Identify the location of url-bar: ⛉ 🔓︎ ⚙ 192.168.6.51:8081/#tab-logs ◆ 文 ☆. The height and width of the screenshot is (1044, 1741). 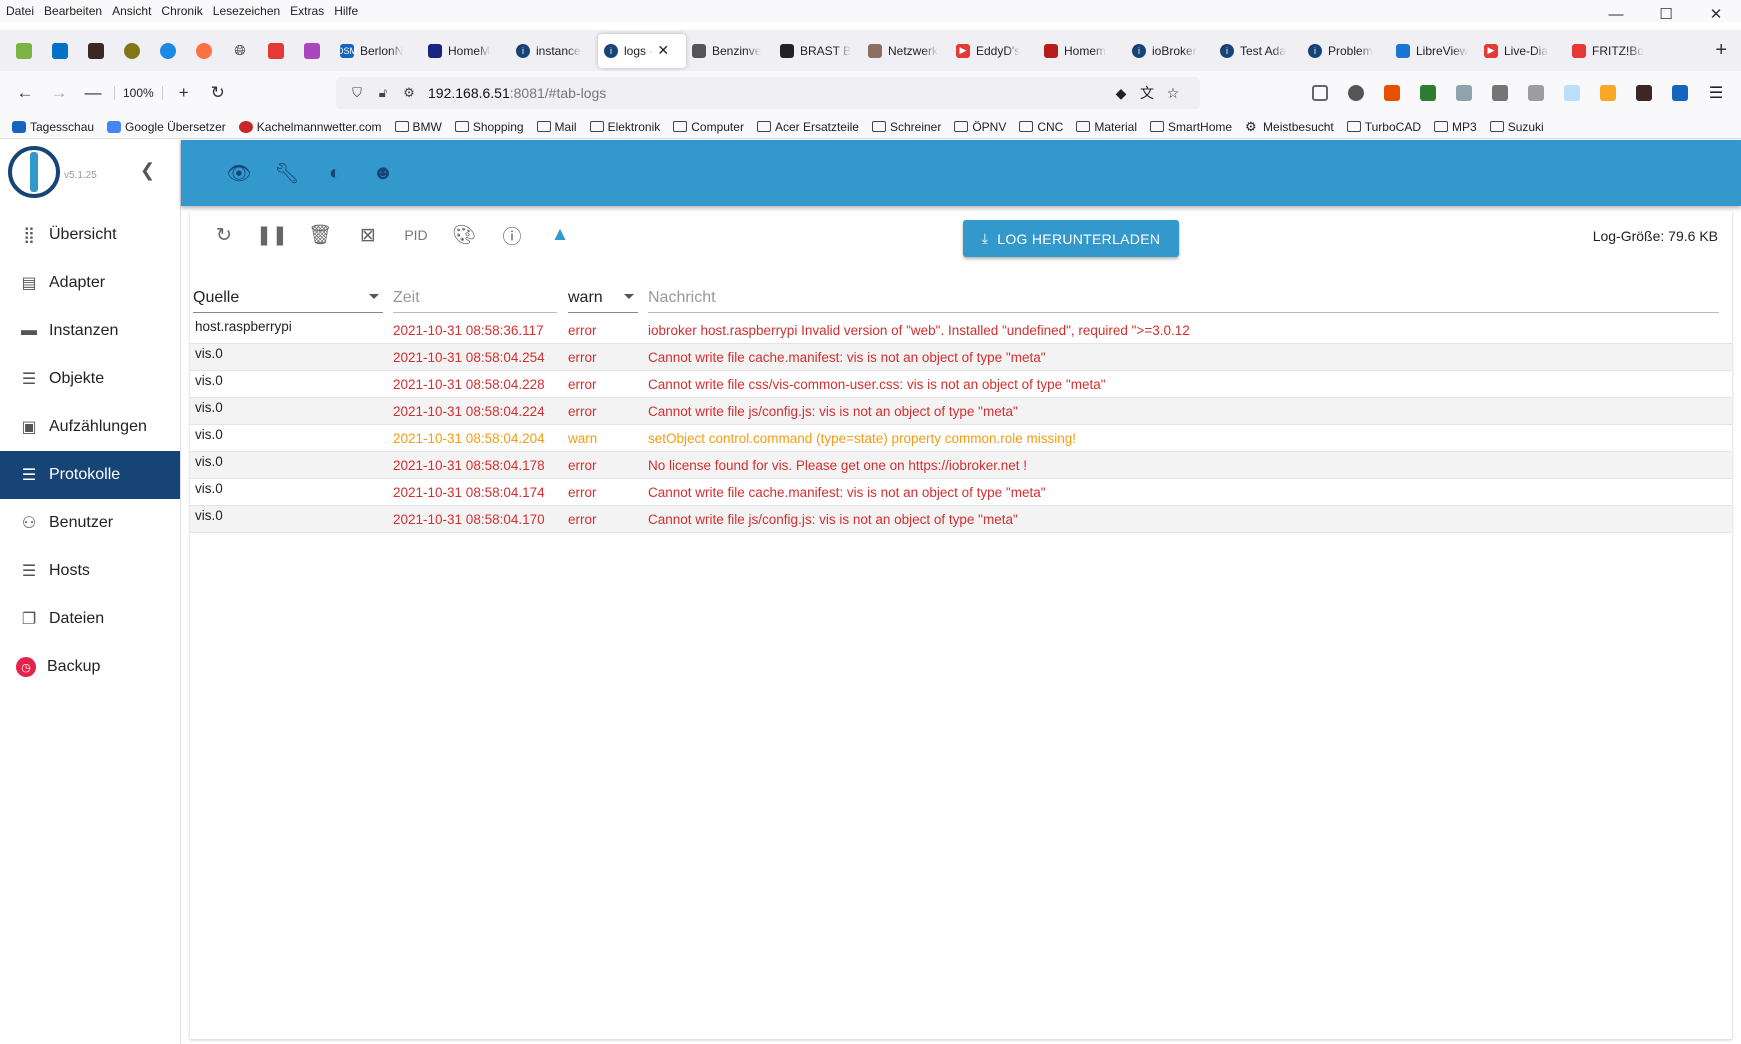
(768, 93).